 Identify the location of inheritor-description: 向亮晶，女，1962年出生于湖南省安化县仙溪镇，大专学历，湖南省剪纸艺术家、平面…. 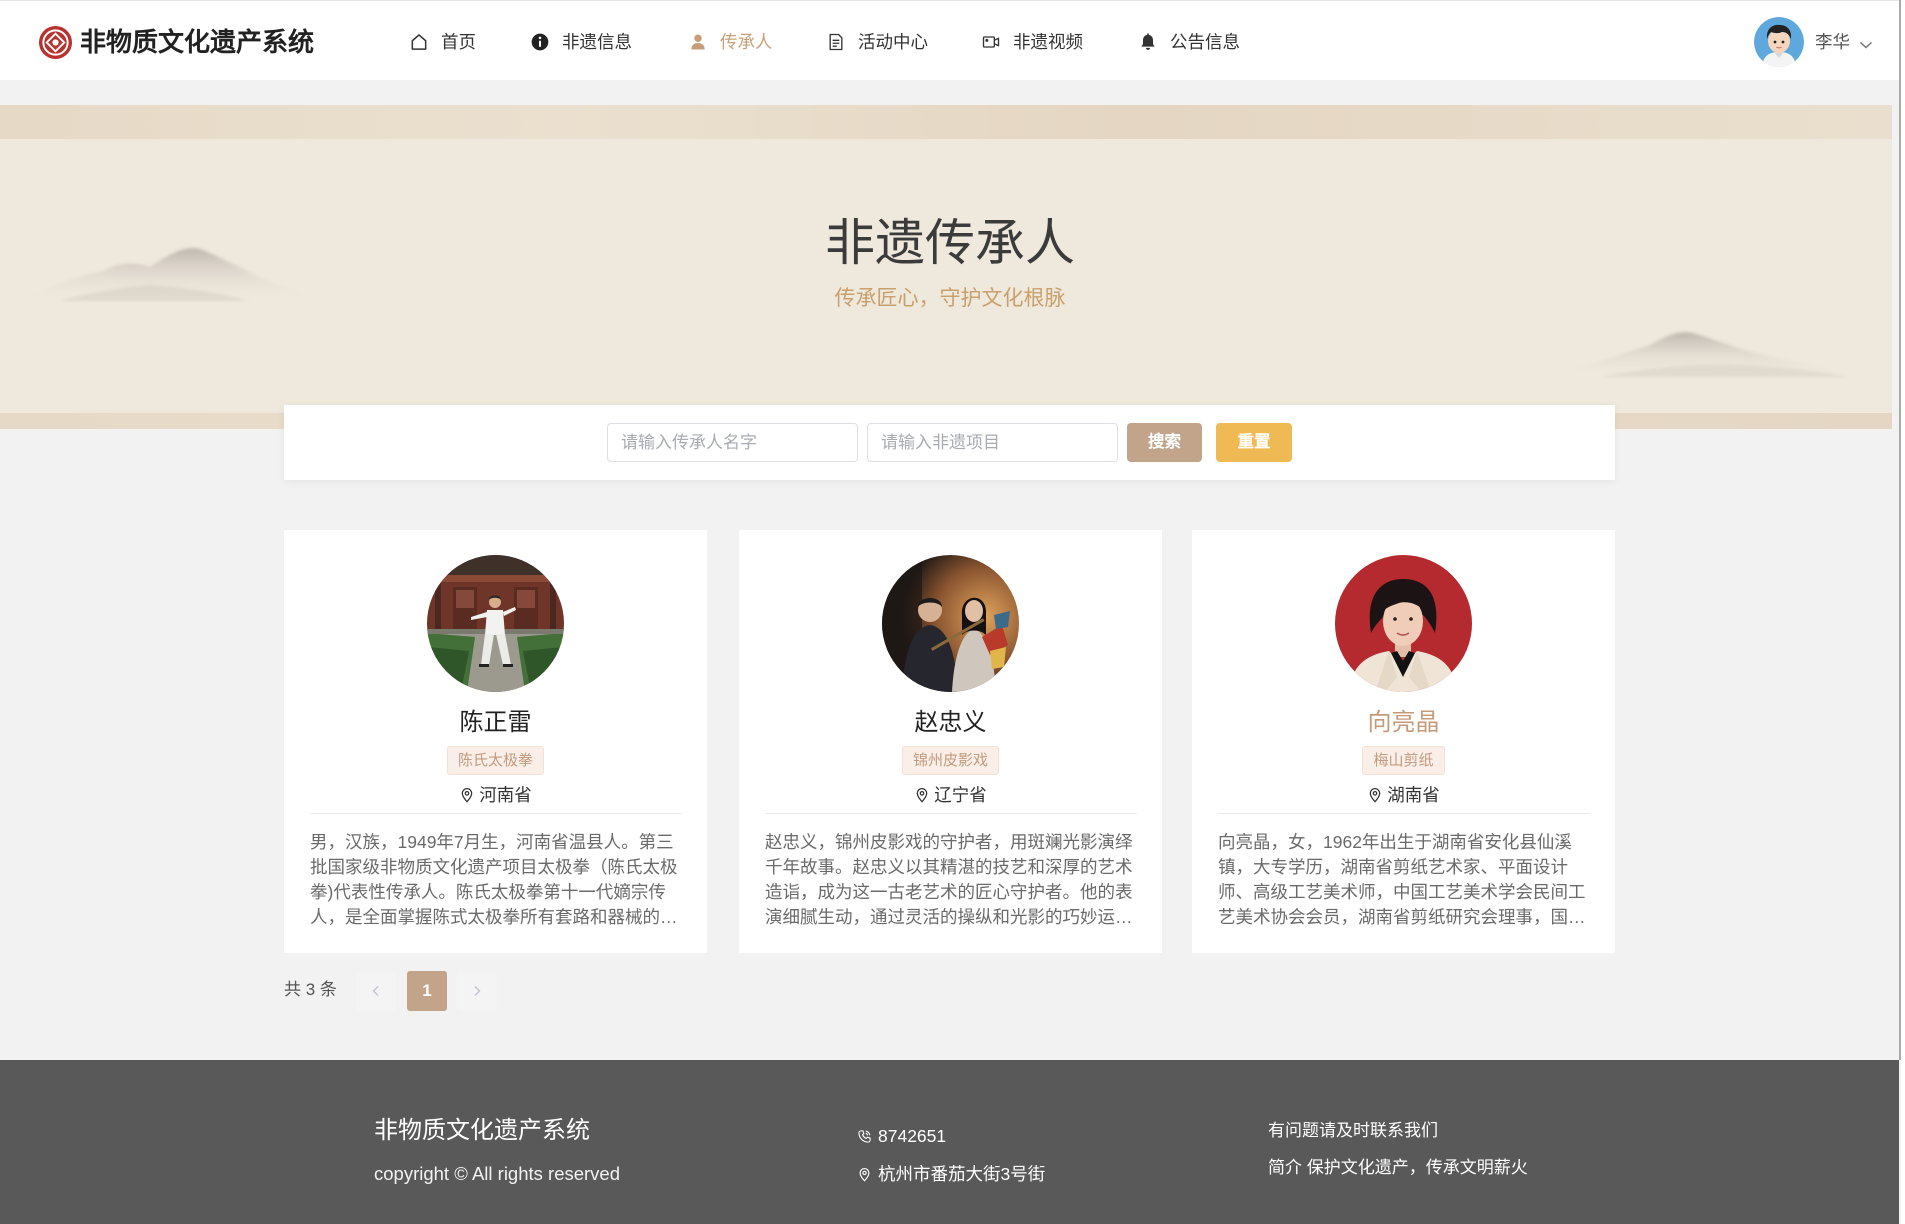
(1402, 879).